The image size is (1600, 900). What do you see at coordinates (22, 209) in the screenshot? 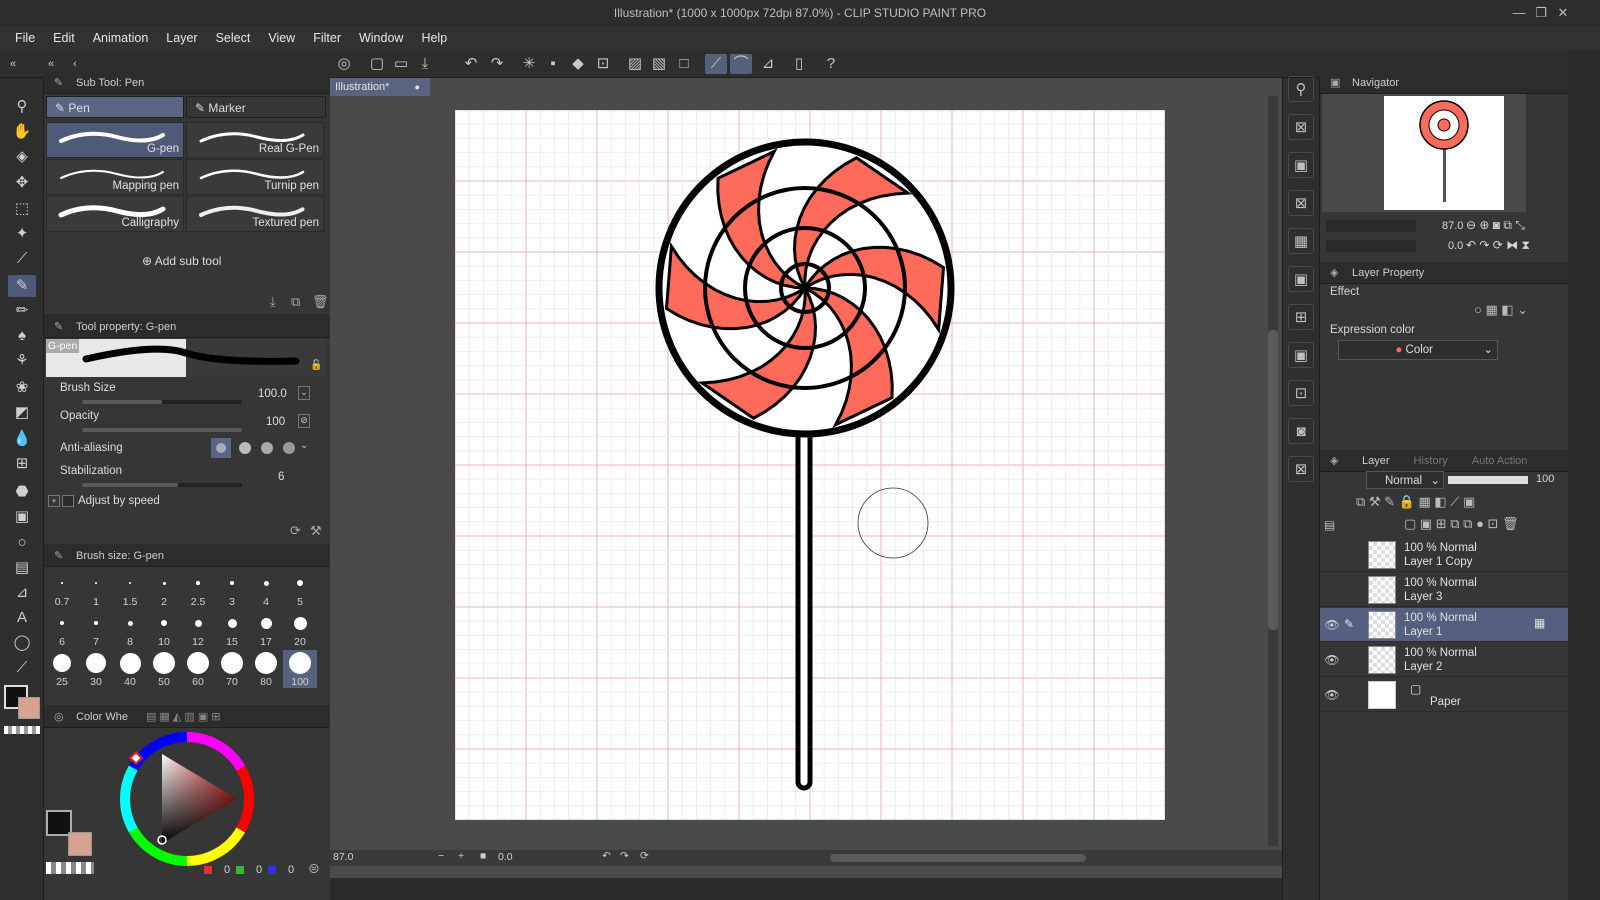
I see `selection-tool-icon: ⬚` at bounding box center [22, 209].